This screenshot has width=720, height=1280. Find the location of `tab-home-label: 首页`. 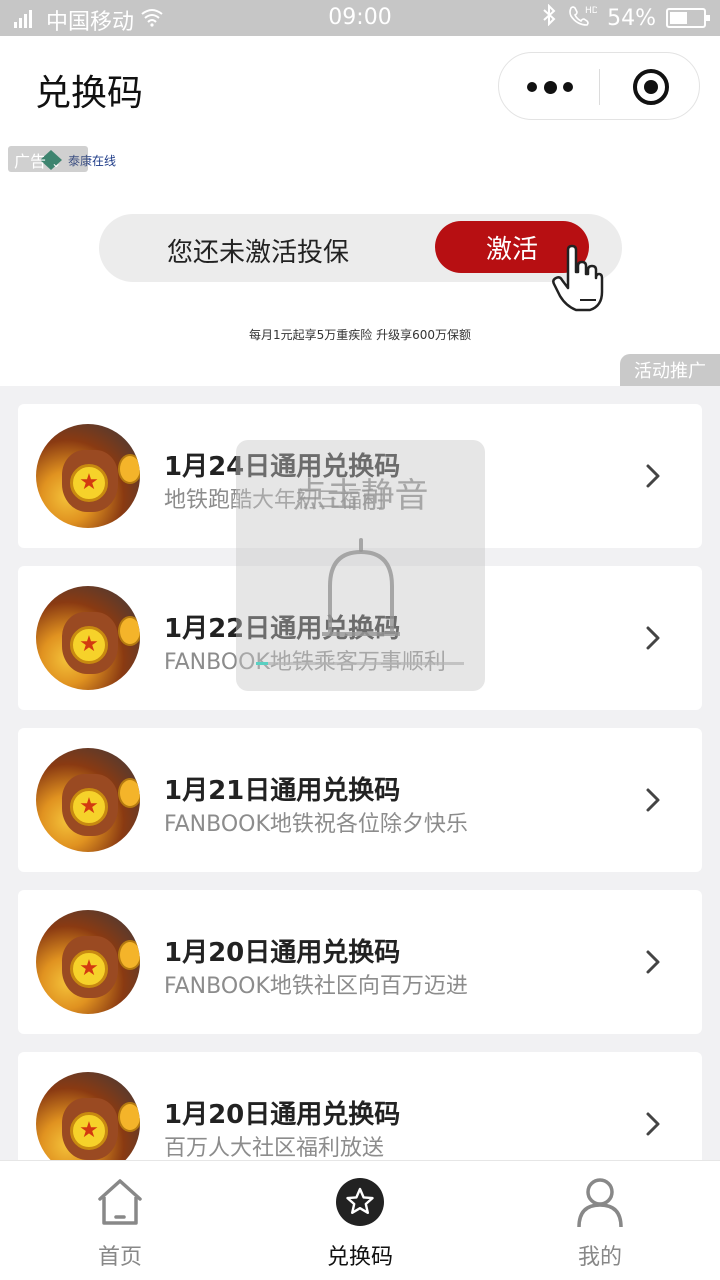

tab-home-label: 首页 is located at coordinates (119, 1257).